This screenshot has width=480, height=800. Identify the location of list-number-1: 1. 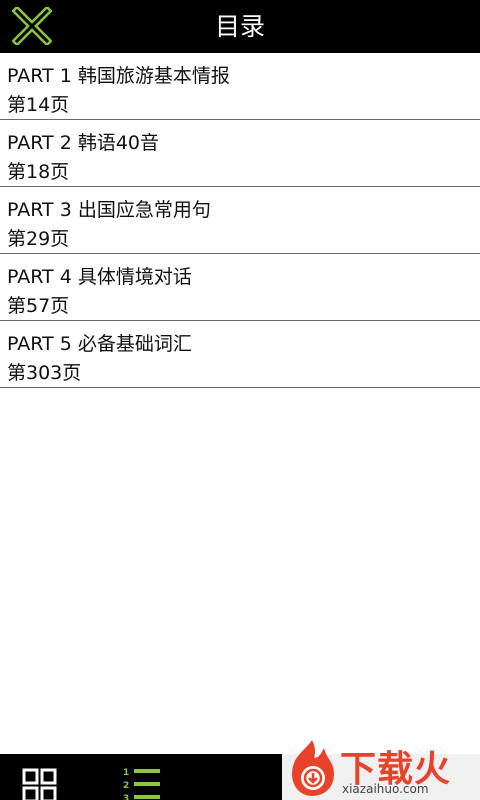
(126, 773).